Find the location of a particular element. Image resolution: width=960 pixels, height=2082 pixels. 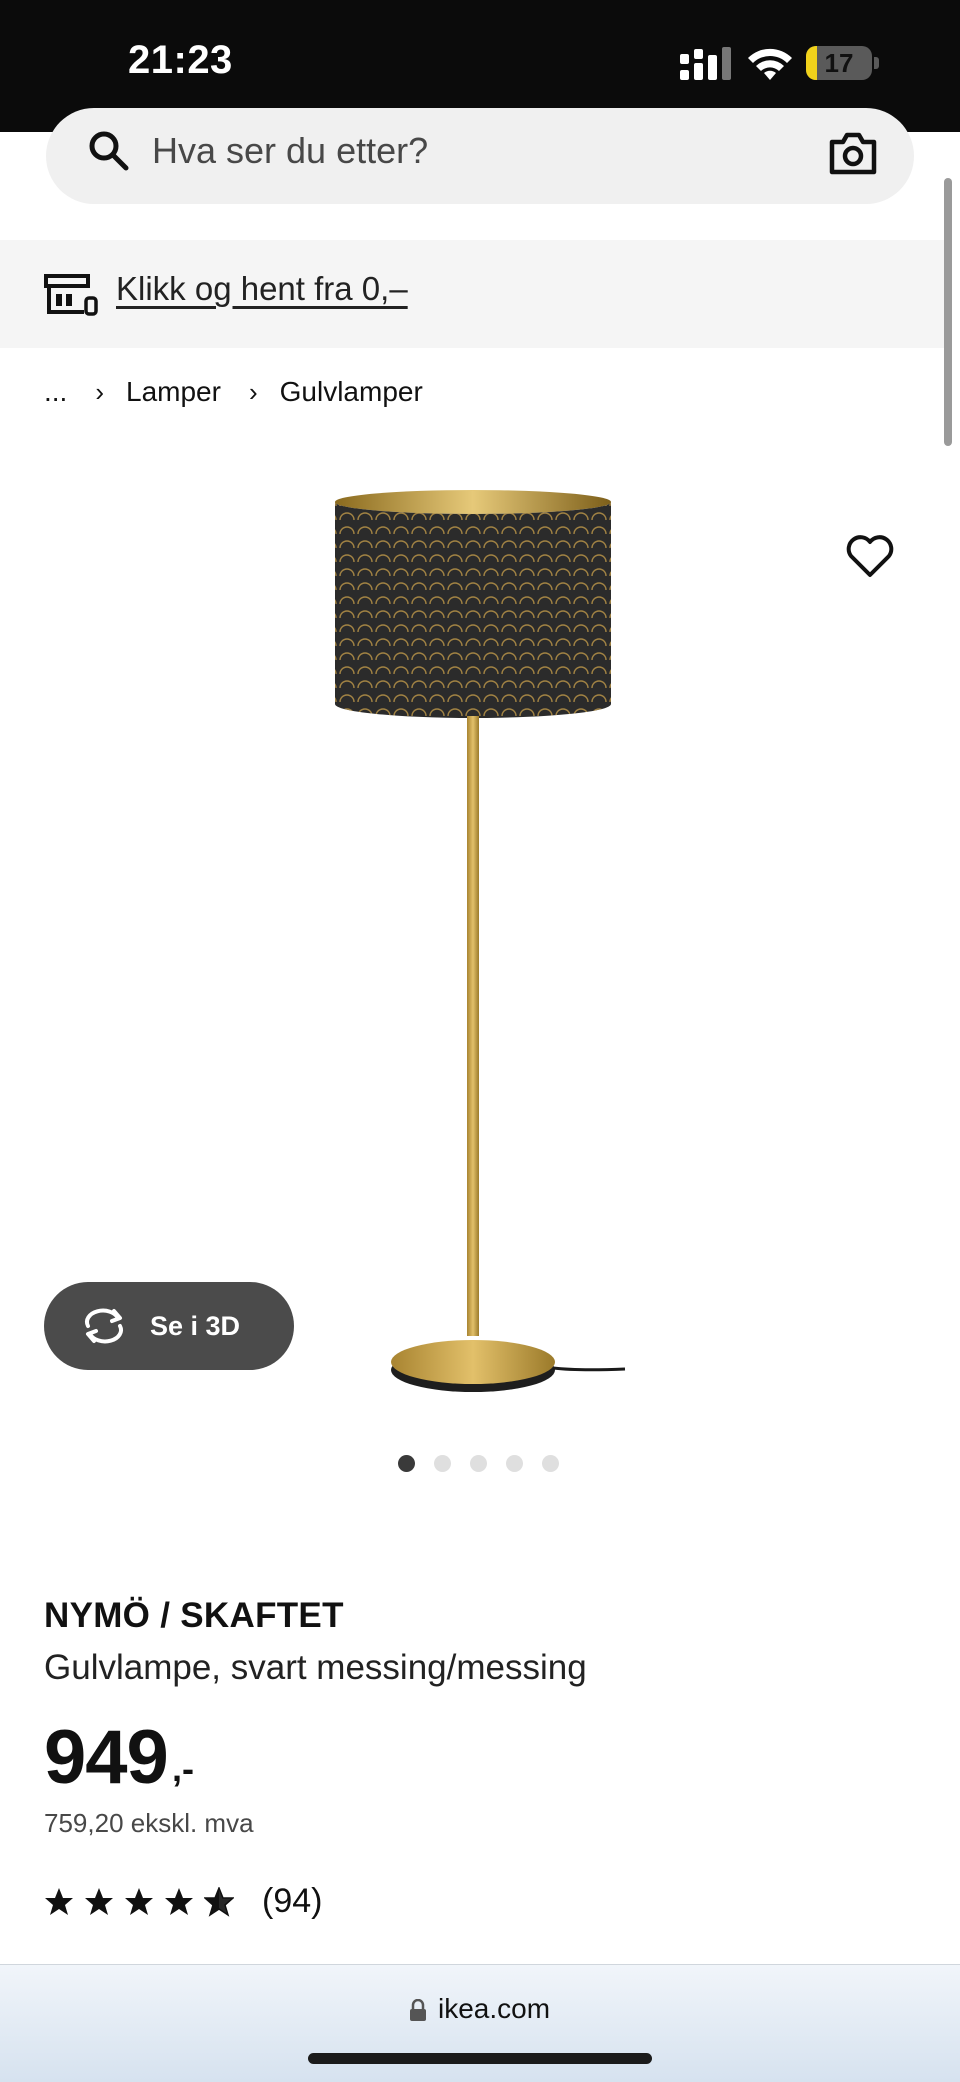

battery-icon: 17 is located at coordinates (839, 63).